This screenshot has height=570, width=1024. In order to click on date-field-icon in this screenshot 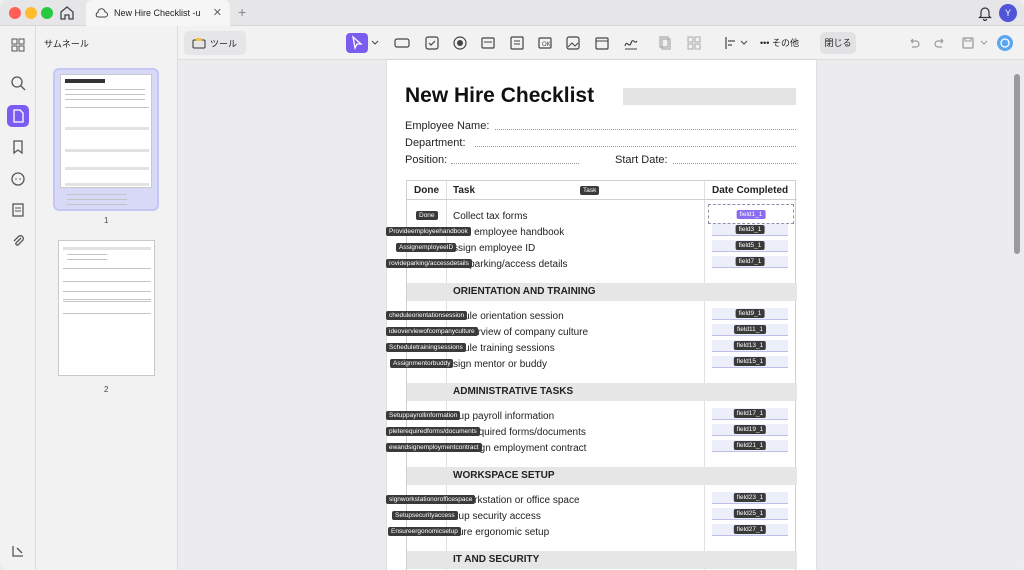, I will do `click(602, 43)`.